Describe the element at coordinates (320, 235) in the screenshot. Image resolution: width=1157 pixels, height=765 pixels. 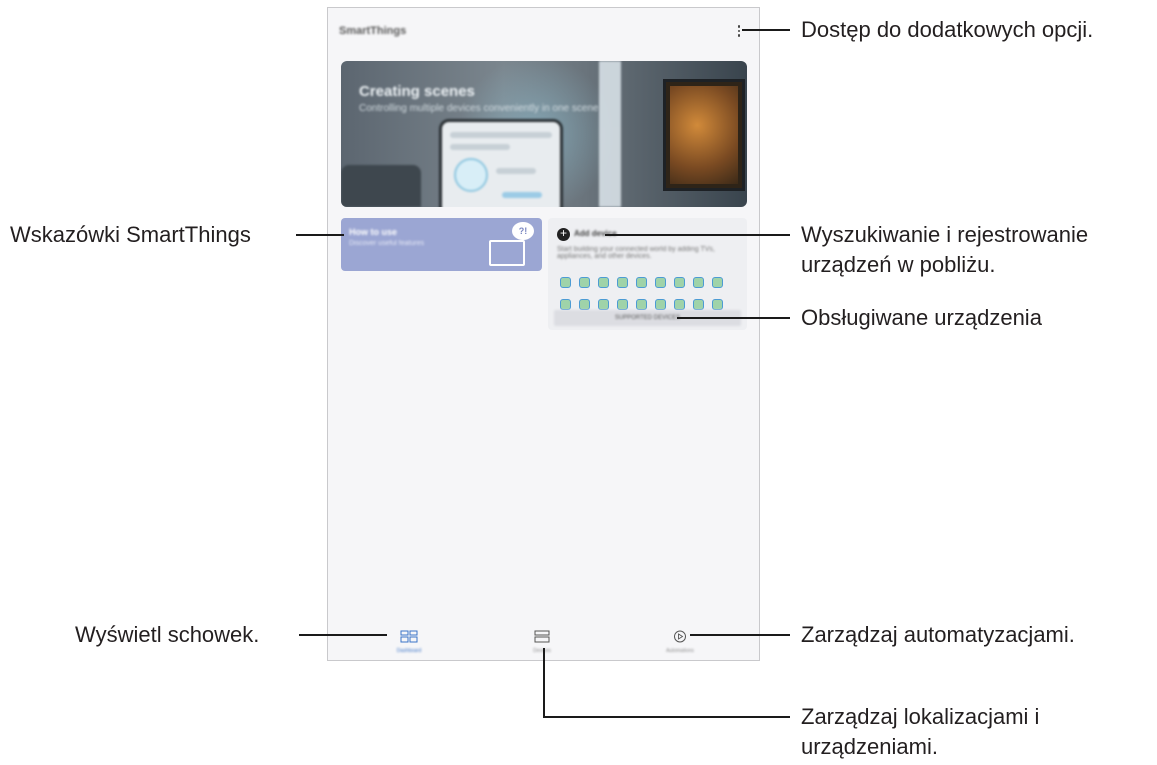
I see `leader-line-tips` at that location.